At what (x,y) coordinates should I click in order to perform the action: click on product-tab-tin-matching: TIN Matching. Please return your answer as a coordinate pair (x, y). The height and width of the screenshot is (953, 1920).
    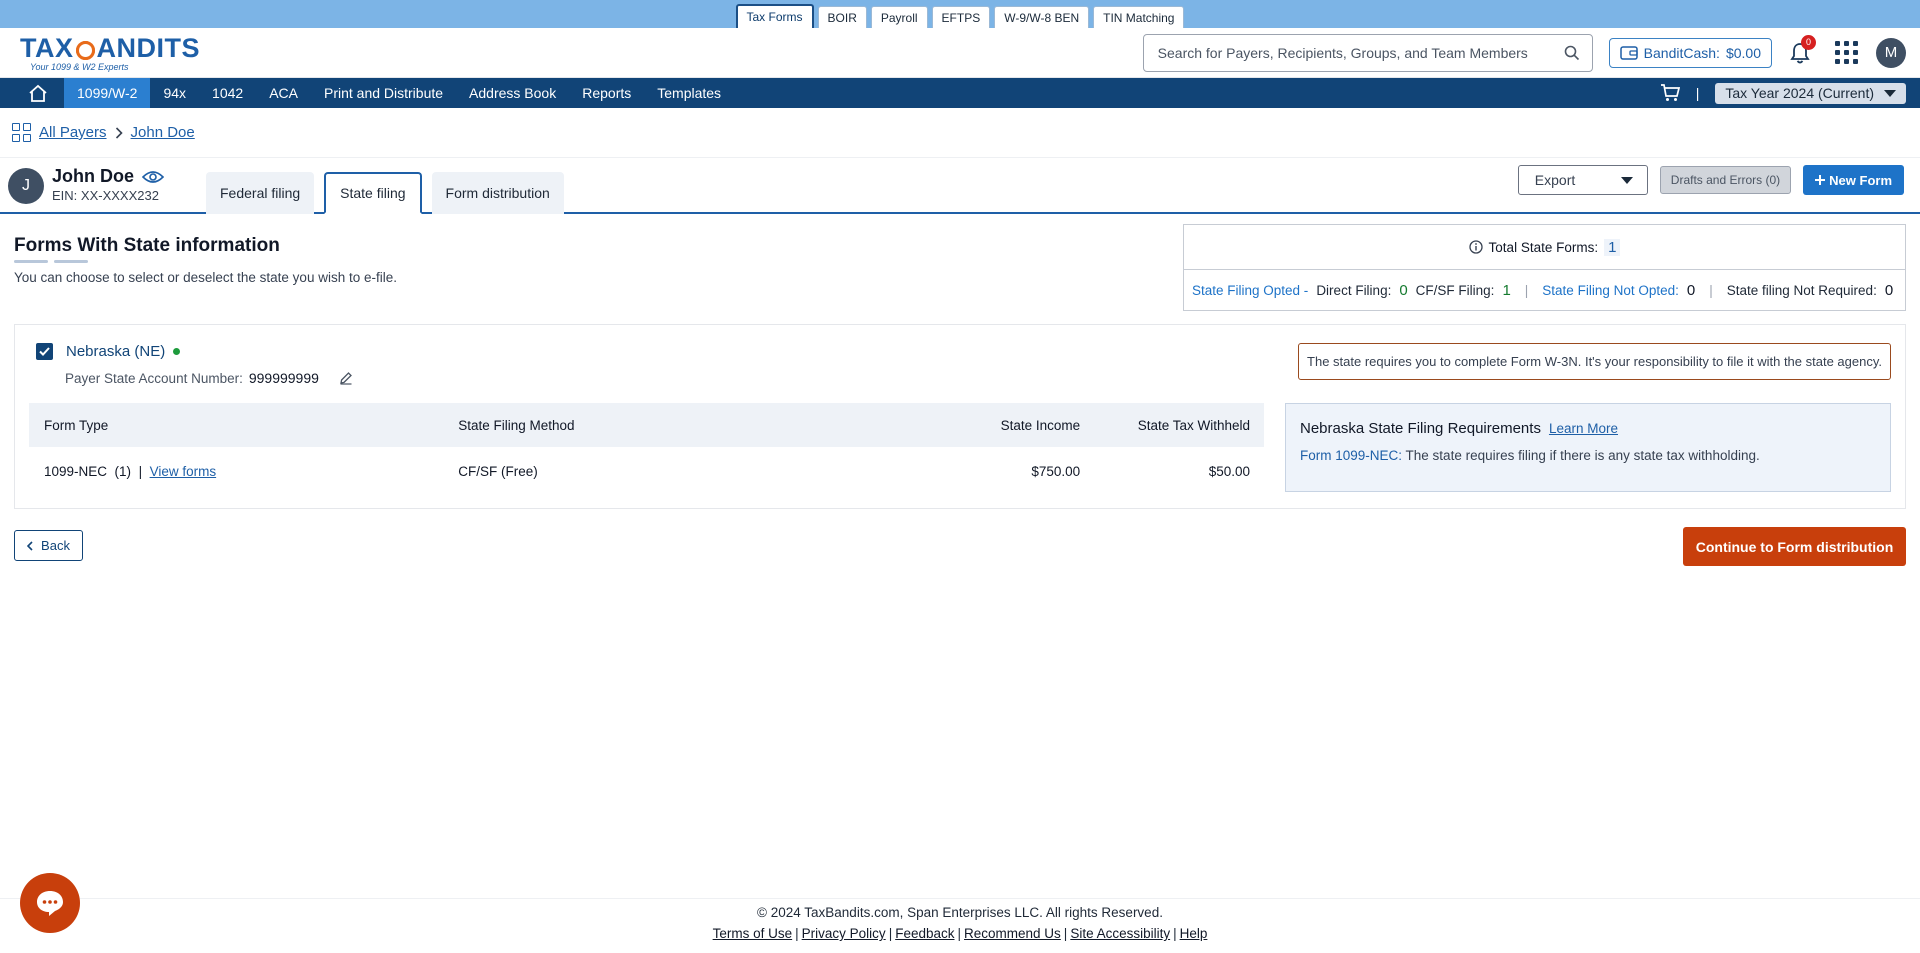
    Looking at the image, I should click on (1139, 17).